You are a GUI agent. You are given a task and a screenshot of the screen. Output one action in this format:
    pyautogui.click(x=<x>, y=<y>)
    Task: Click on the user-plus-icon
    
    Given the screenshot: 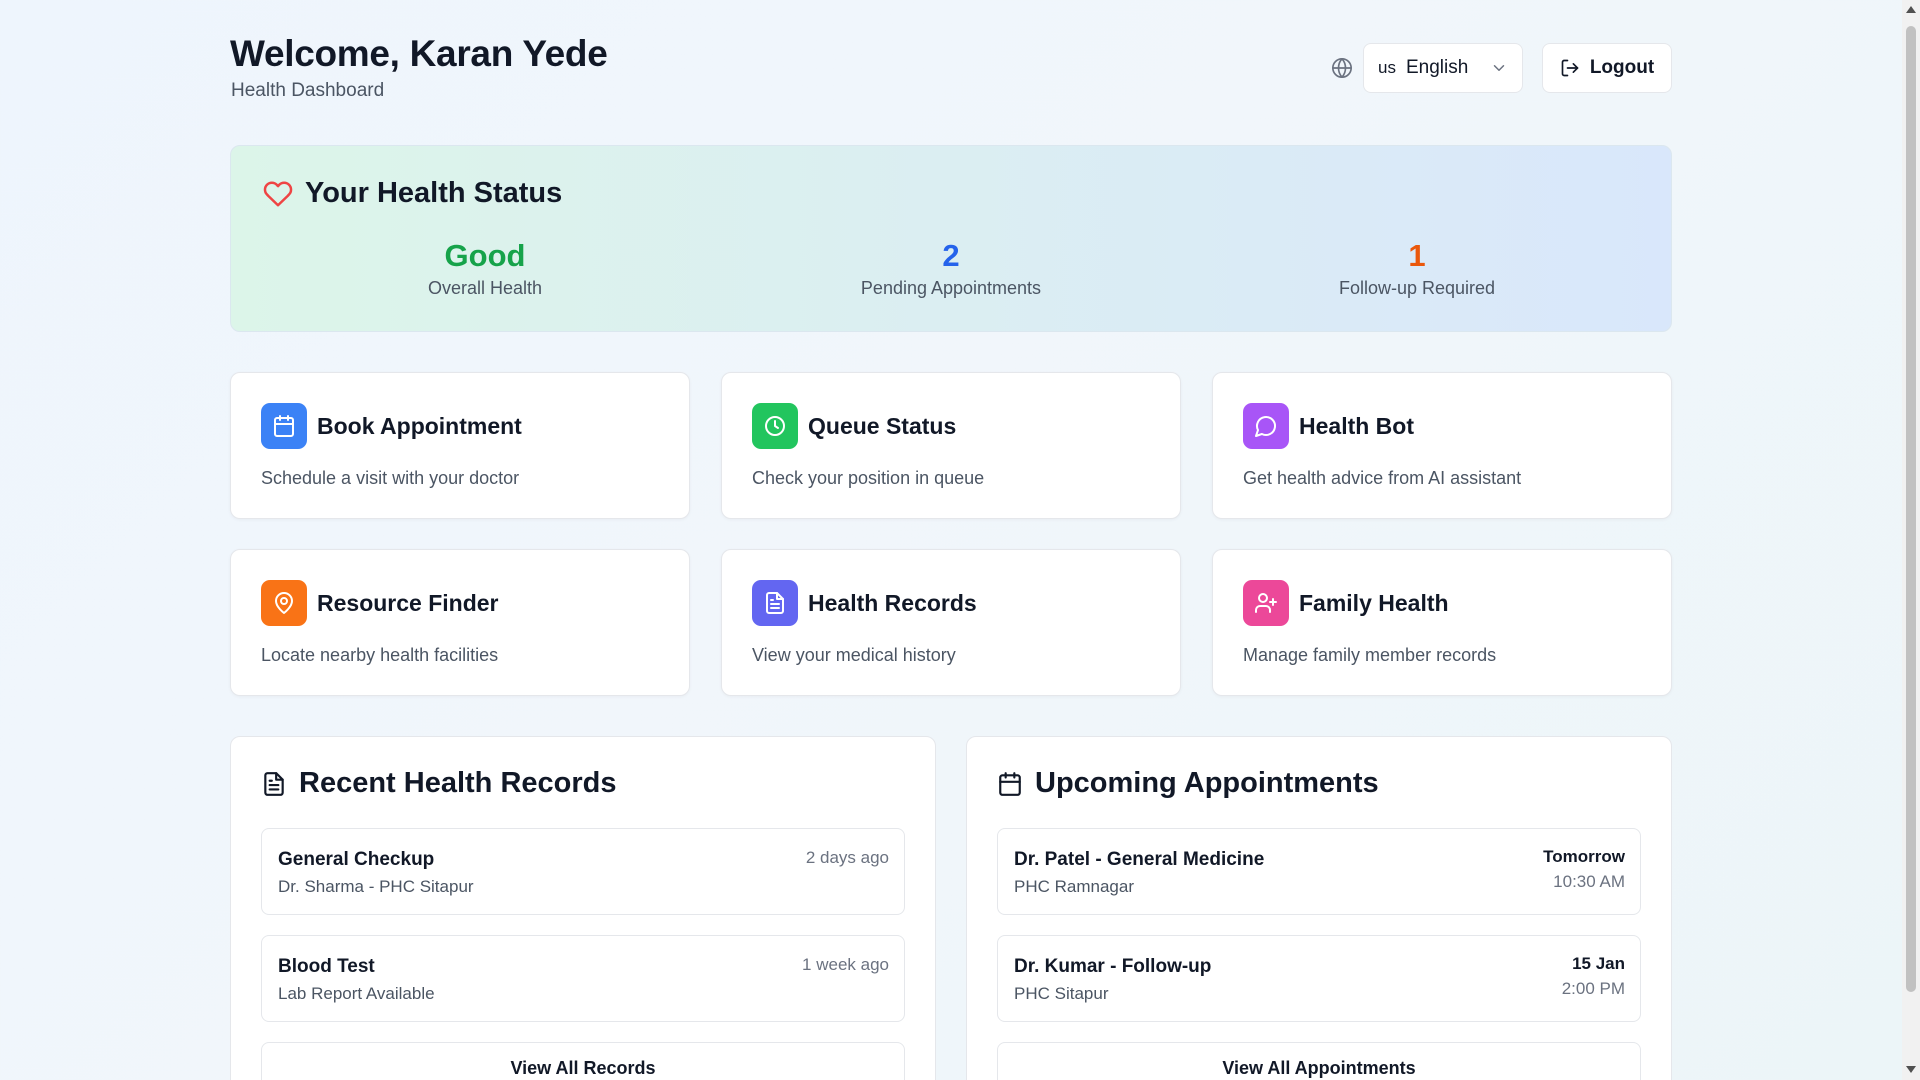 What is the action you would take?
    pyautogui.click(x=1266, y=603)
    